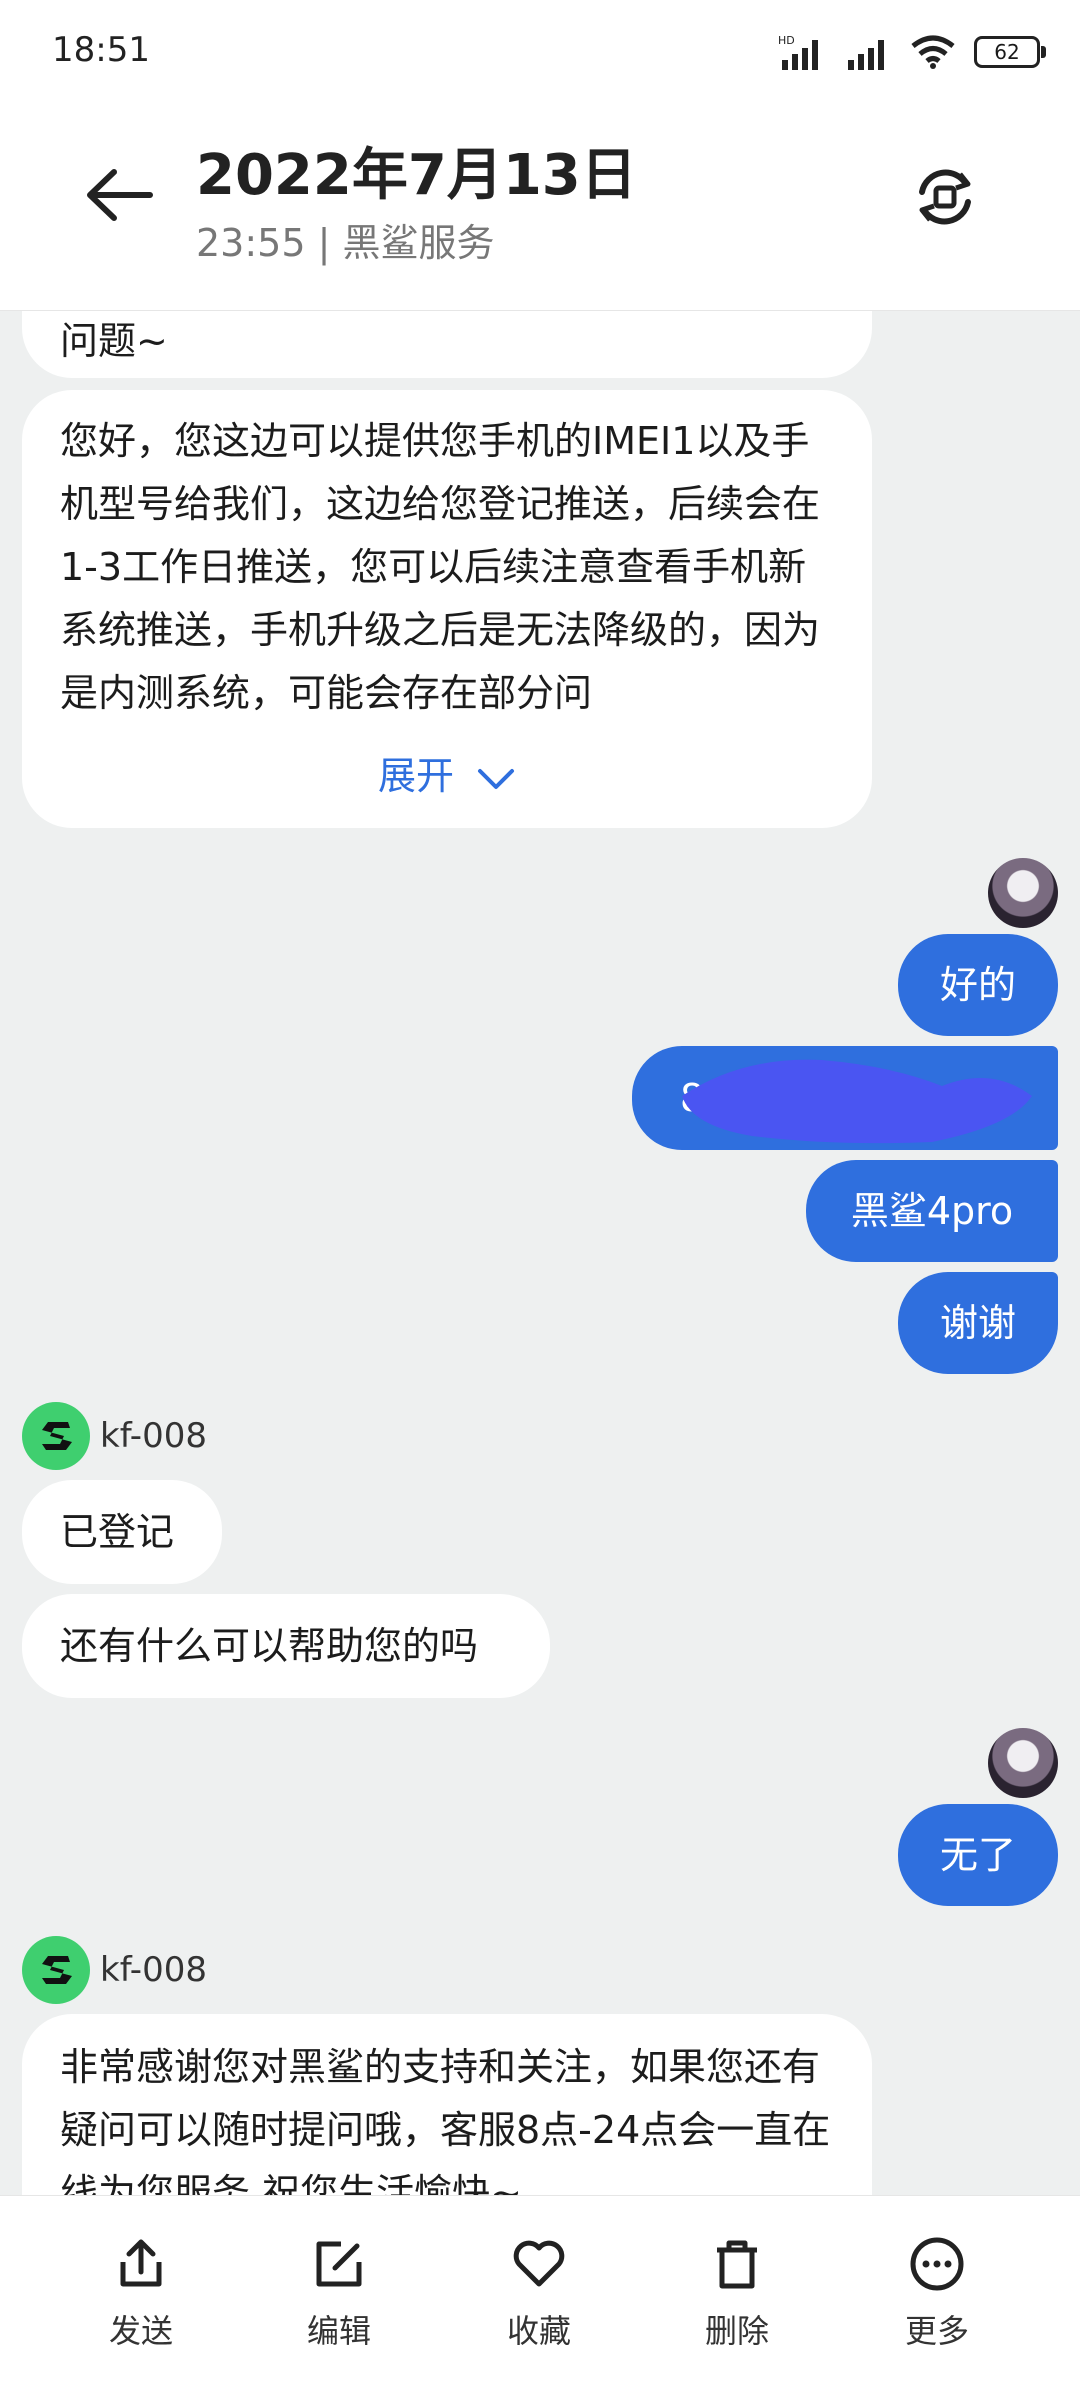  I want to click on page-title: 2022年7月13日, so click(416, 175).